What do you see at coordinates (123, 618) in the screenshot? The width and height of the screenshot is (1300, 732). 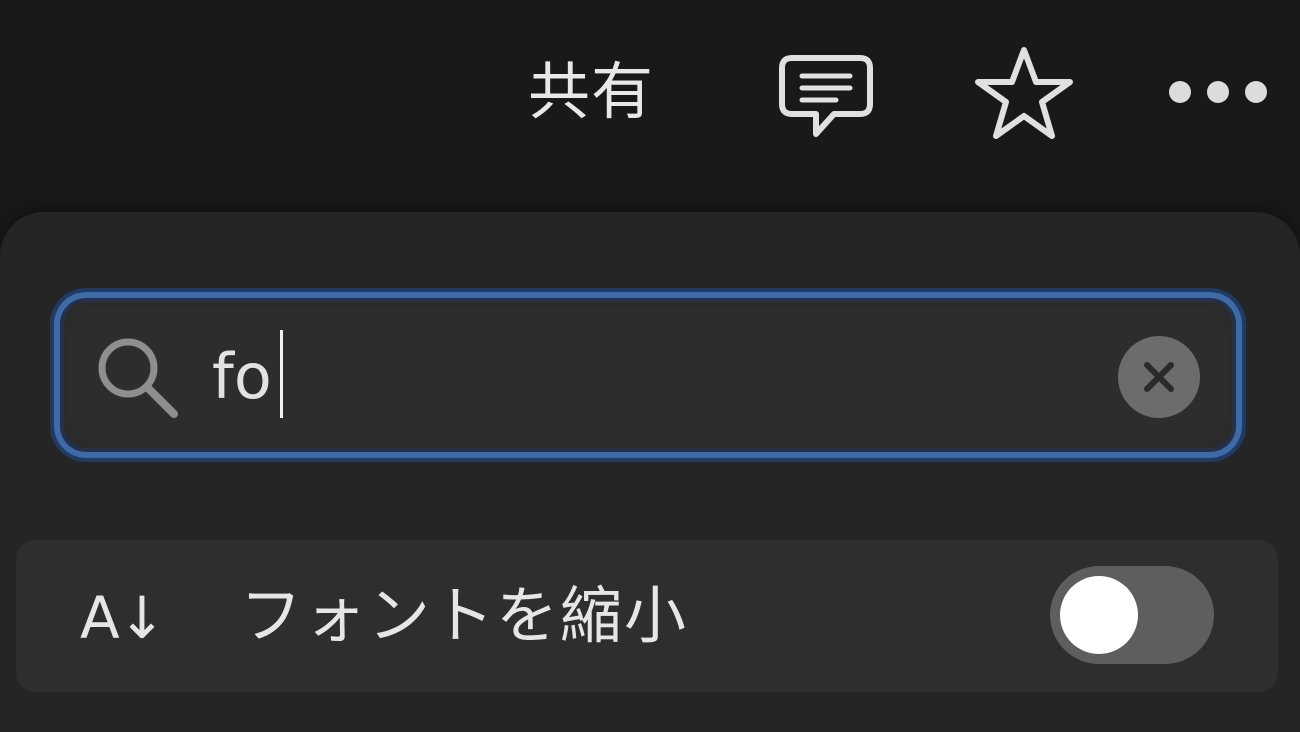 I see `font-size-down-icon: A↓` at bounding box center [123, 618].